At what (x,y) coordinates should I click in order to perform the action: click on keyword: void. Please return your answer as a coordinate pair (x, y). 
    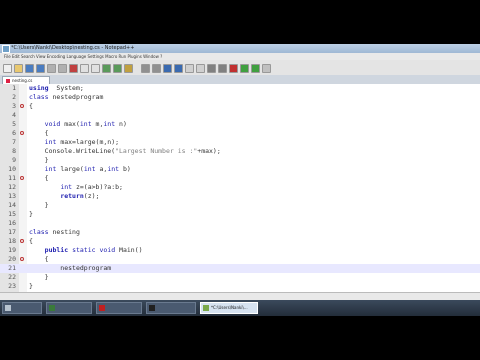
    Looking at the image, I should click on (52, 124).